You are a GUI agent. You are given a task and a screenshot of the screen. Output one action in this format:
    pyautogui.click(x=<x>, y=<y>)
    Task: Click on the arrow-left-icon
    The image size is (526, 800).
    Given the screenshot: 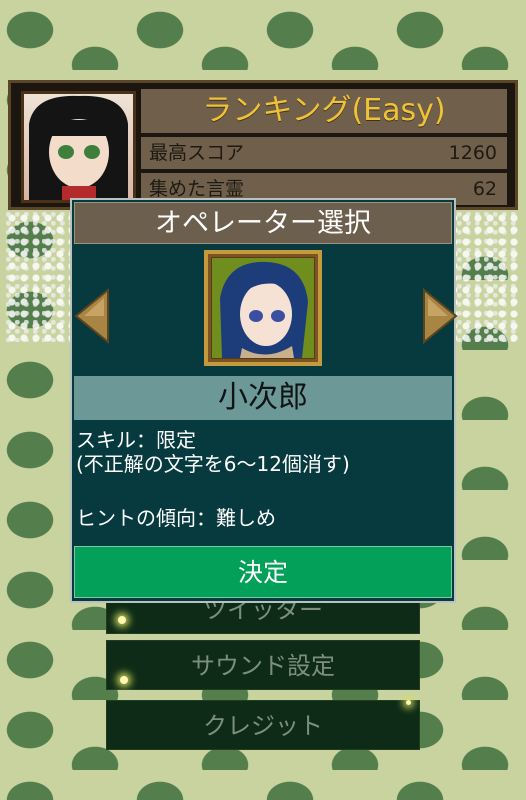 What is the action you would take?
    pyautogui.click(x=91, y=316)
    